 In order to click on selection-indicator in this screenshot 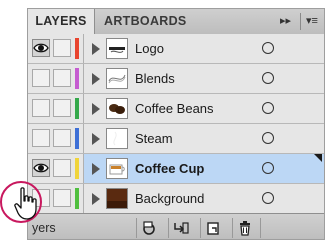, I will do `click(318, 158)`.